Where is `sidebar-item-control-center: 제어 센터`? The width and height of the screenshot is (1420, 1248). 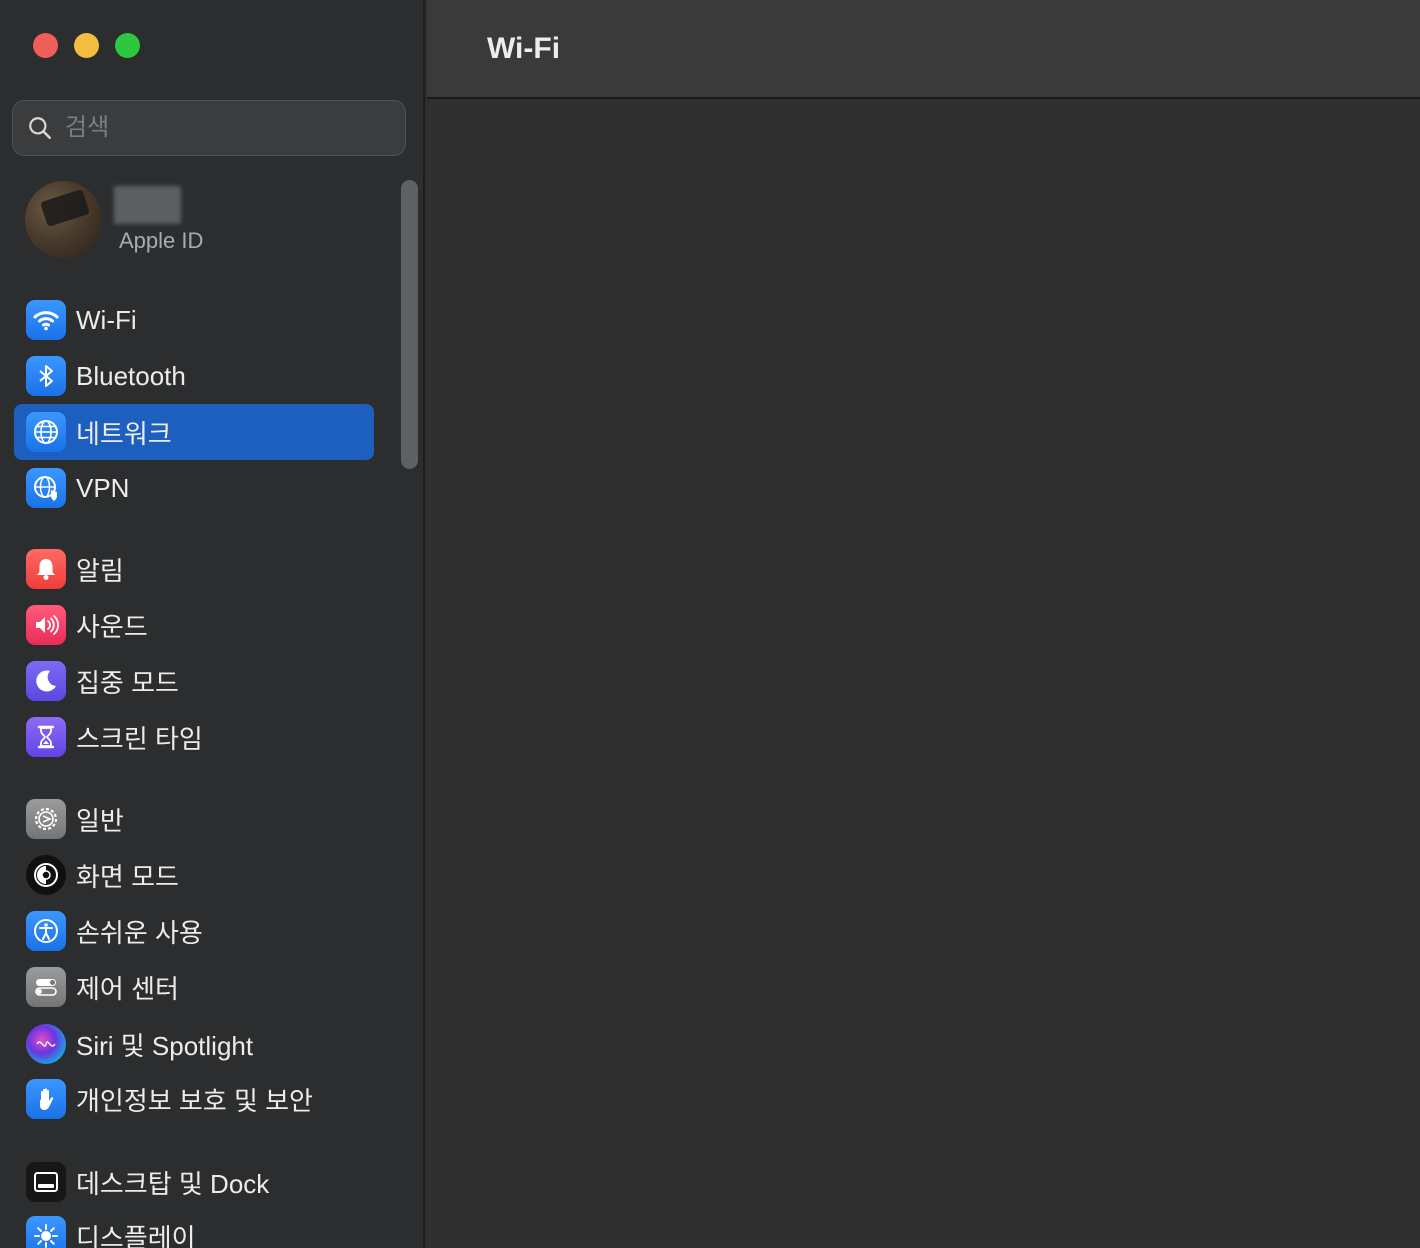
sidebar-item-control-center: 제어 센터 is located at coordinates (194, 987).